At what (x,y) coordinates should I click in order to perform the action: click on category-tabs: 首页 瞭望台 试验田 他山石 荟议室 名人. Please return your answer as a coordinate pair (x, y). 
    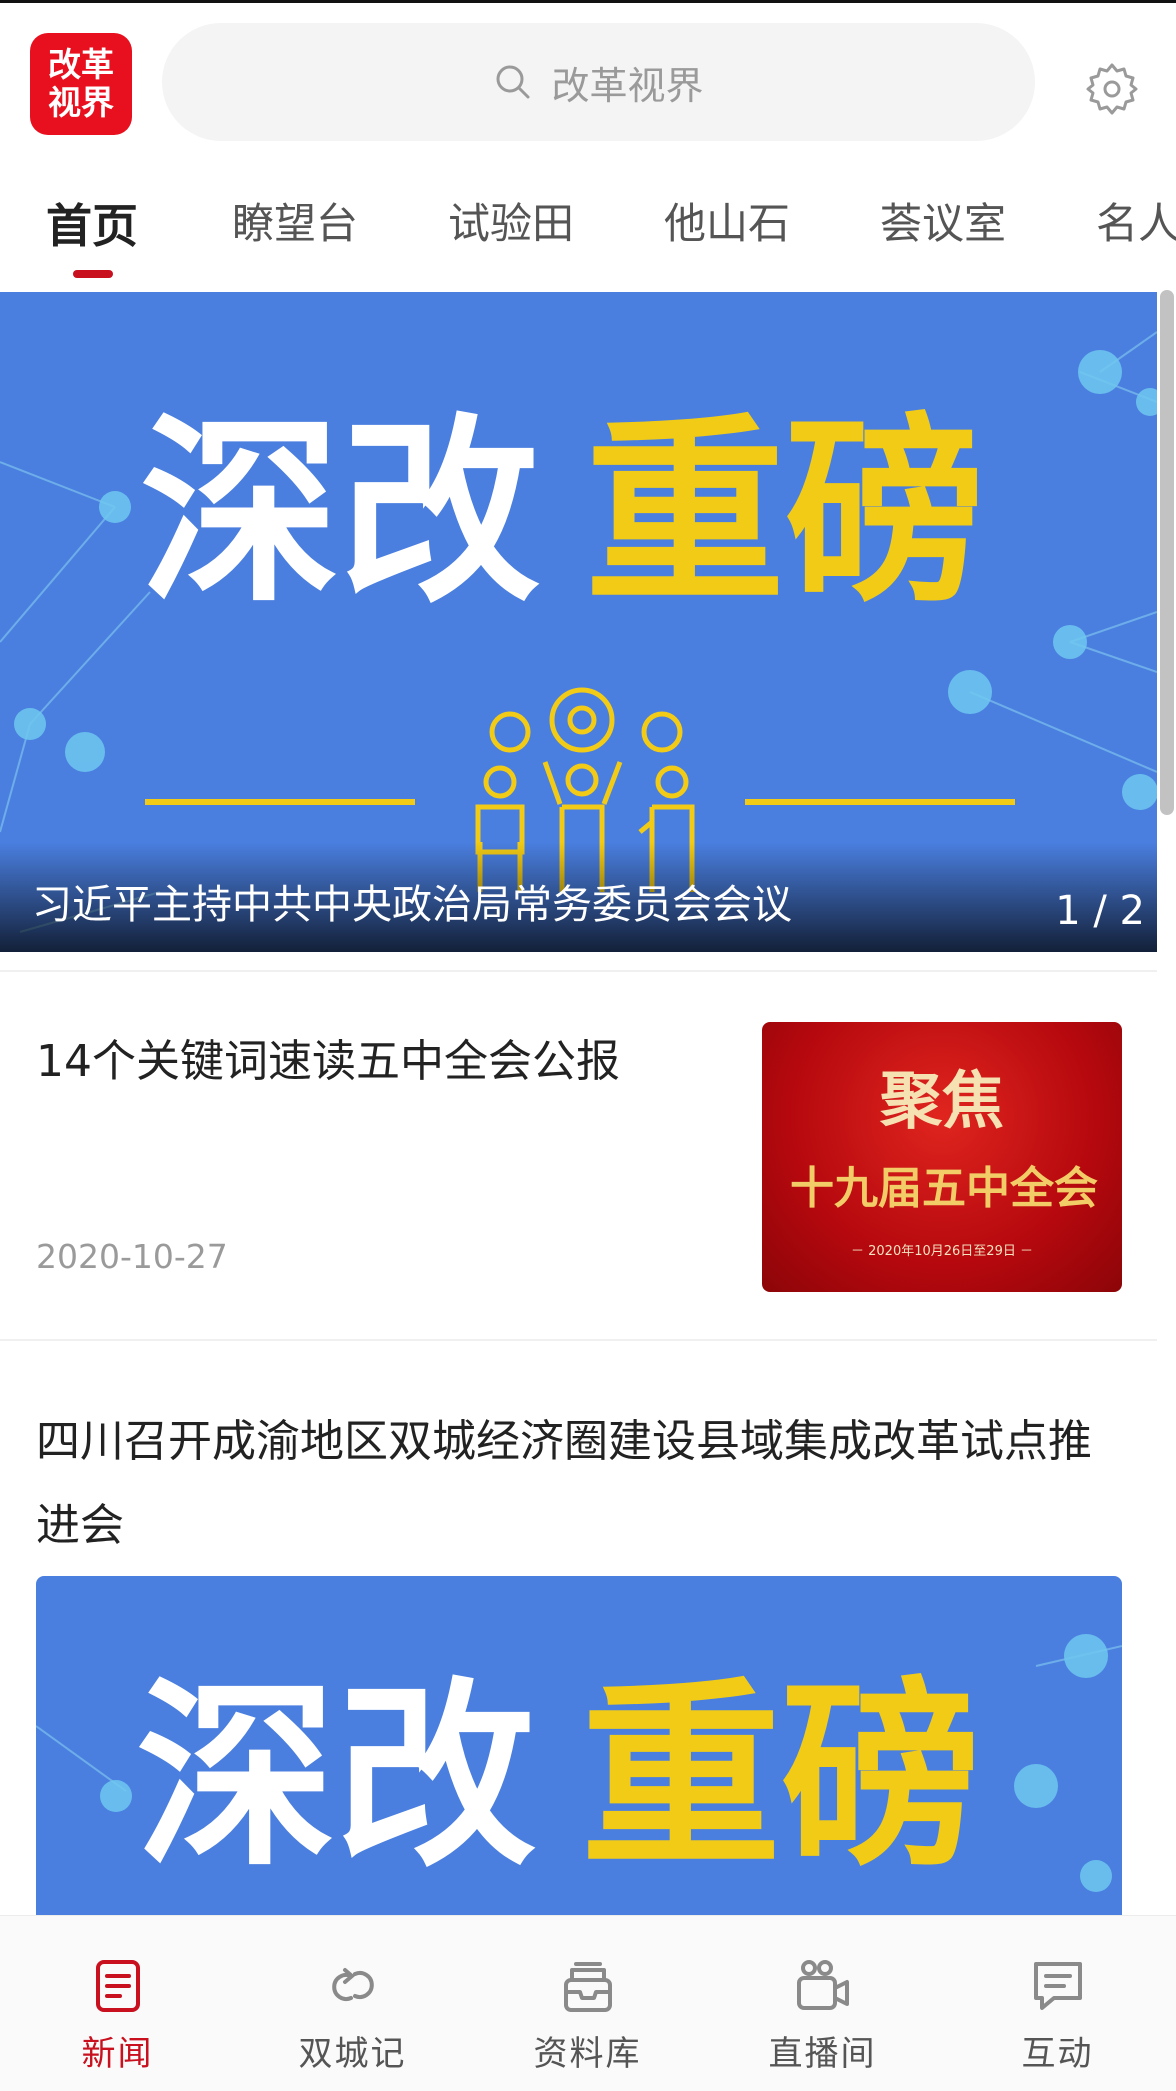
    Looking at the image, I should click on (588, 235).